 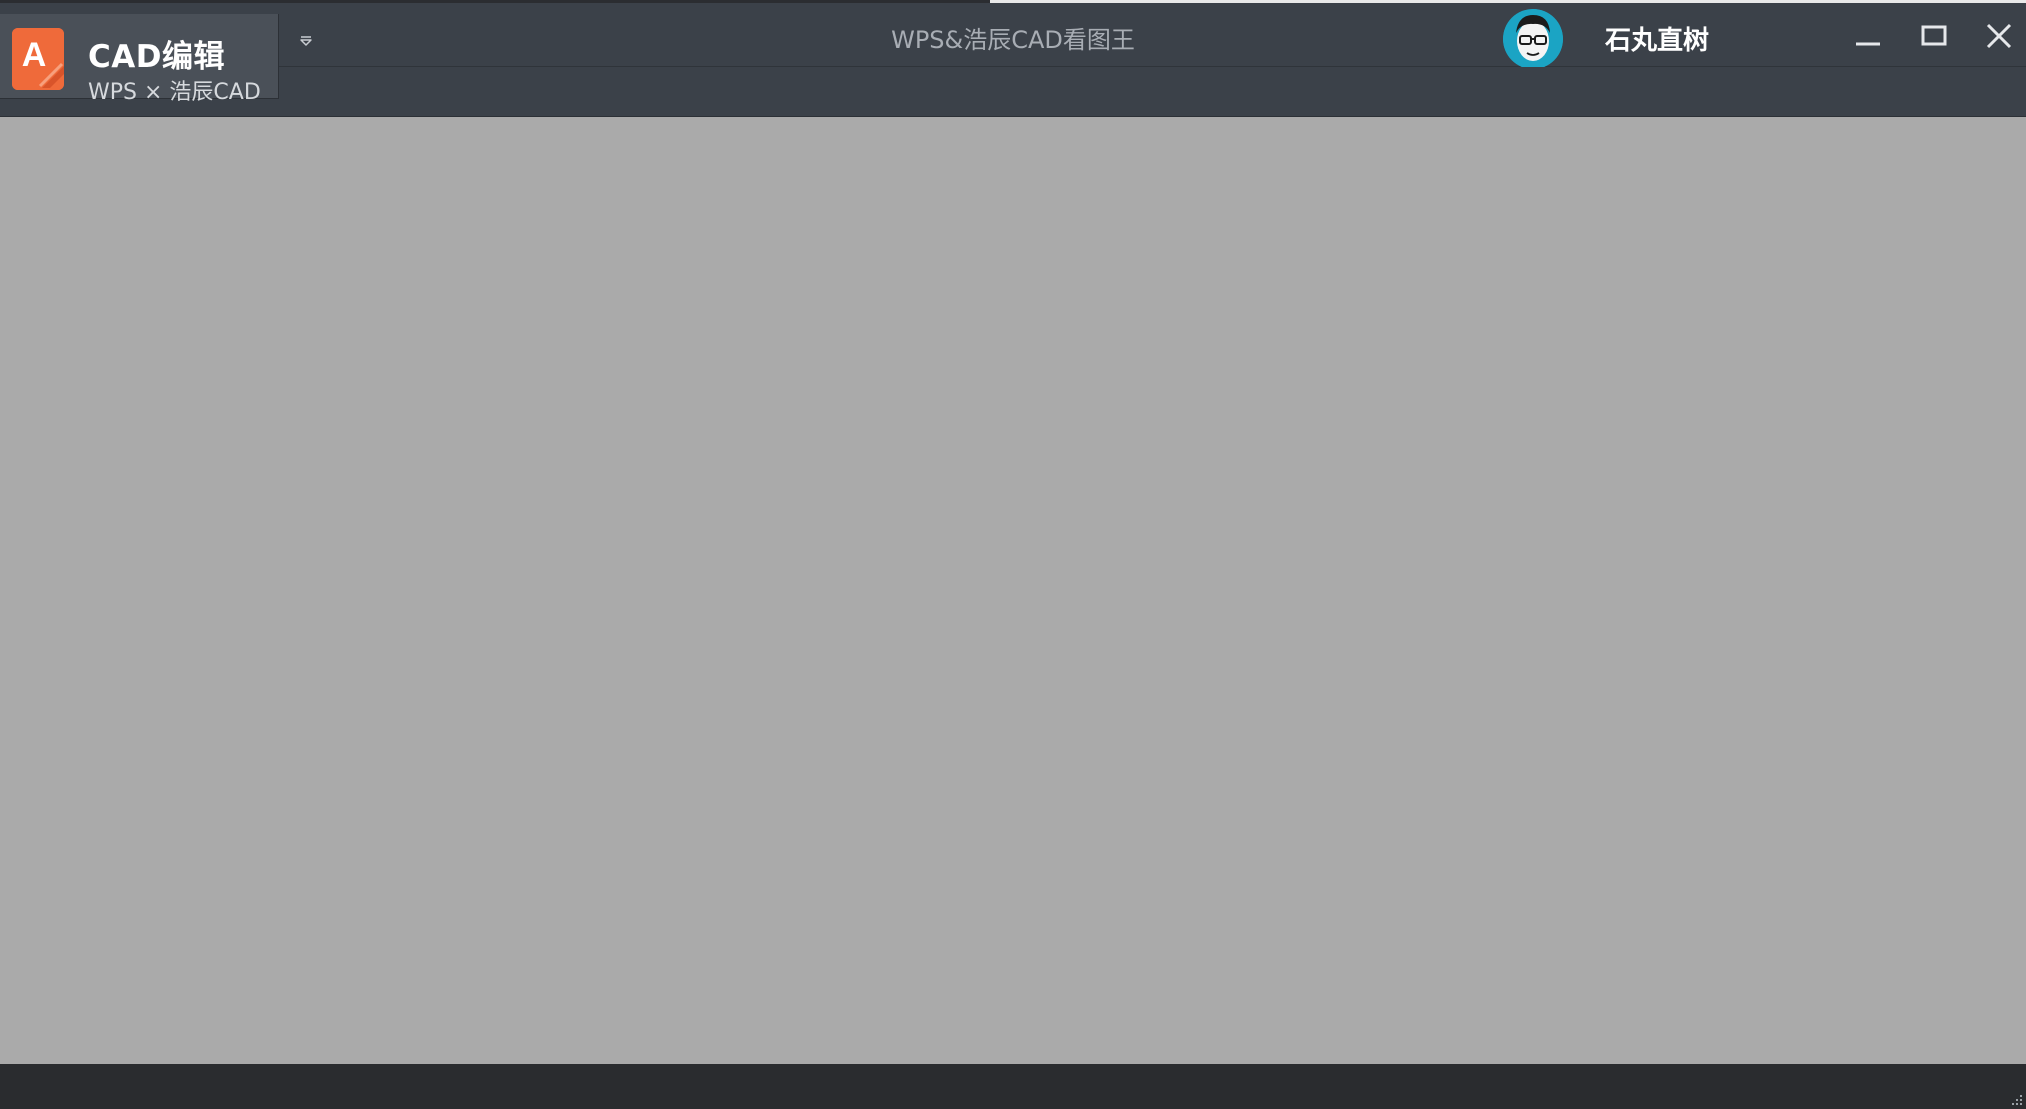 What do you see at coordinates (156, 57) in the screenshot?
I see `app-name: CAD编辑` at bounding box center [156, 57].